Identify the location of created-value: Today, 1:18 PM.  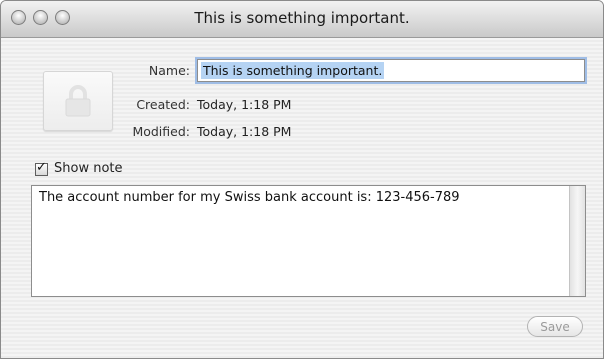
(244, 104).